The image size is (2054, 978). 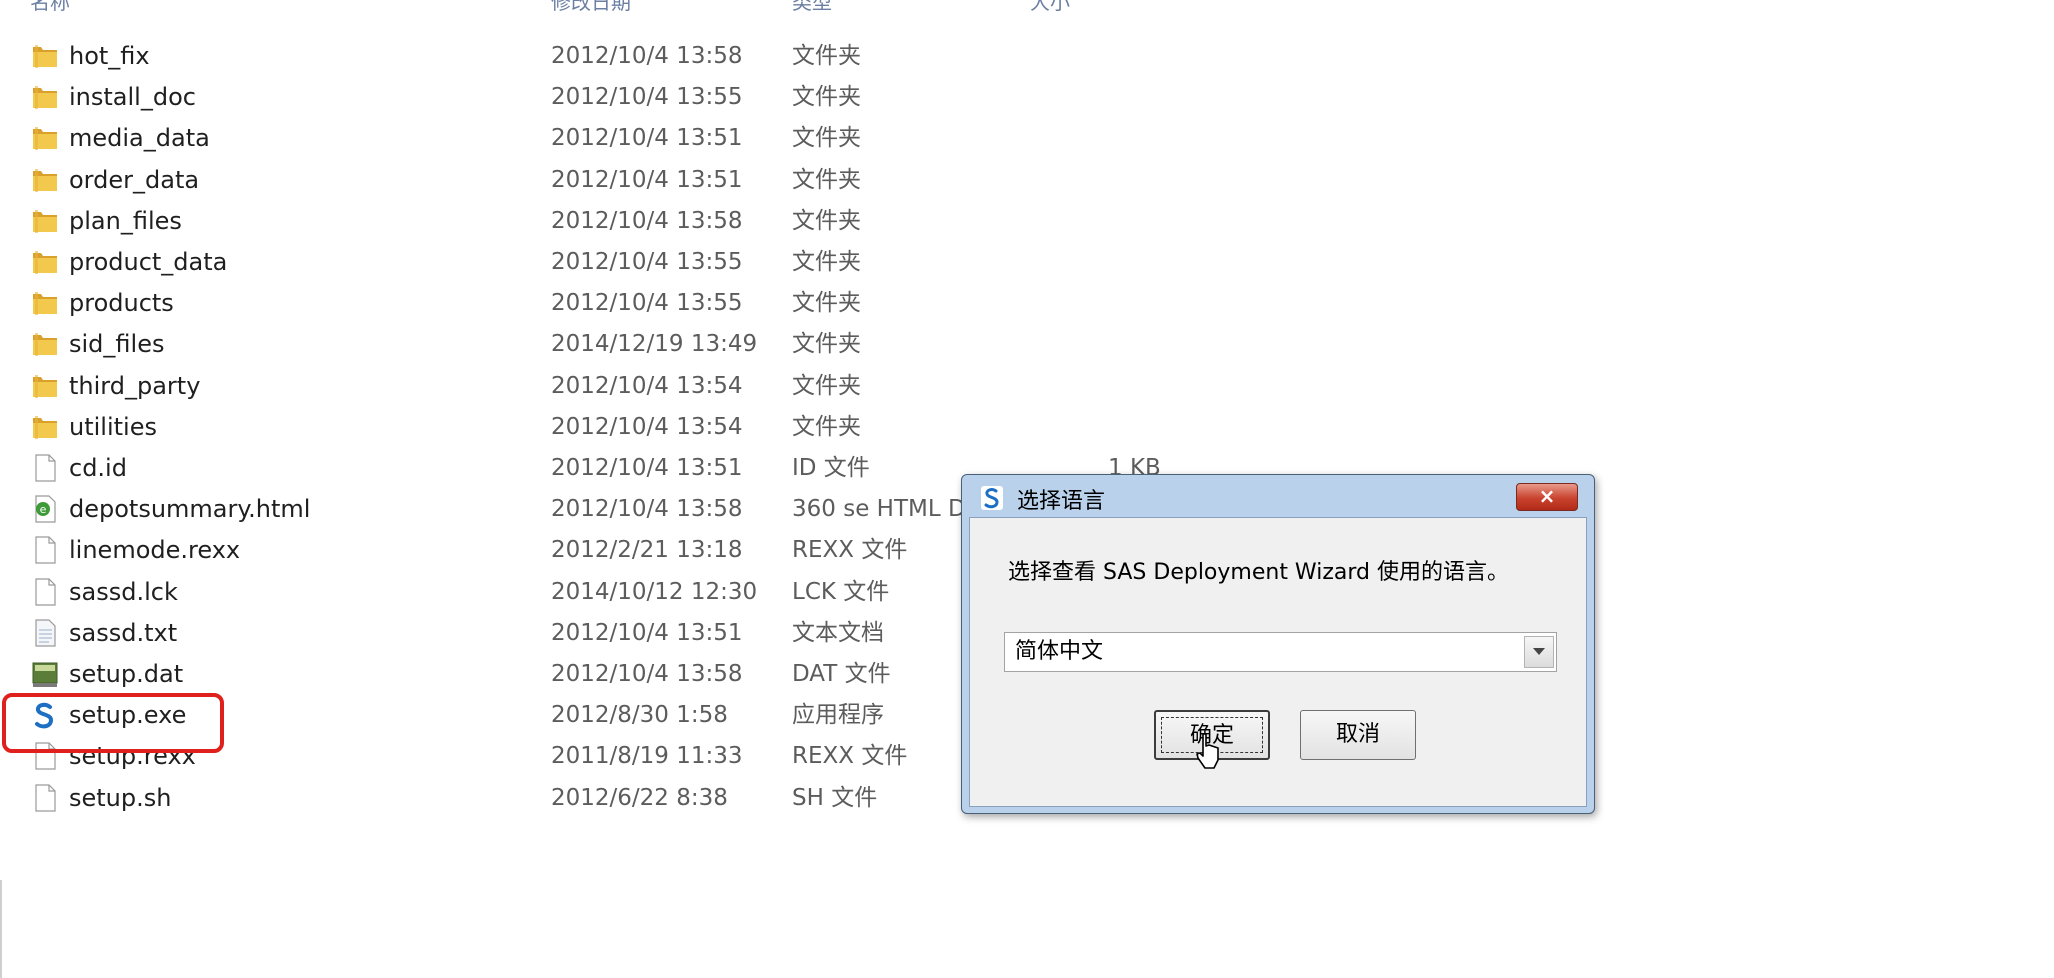 I want to click on column-header-date: 修改日期, so click(x=591, y=7).